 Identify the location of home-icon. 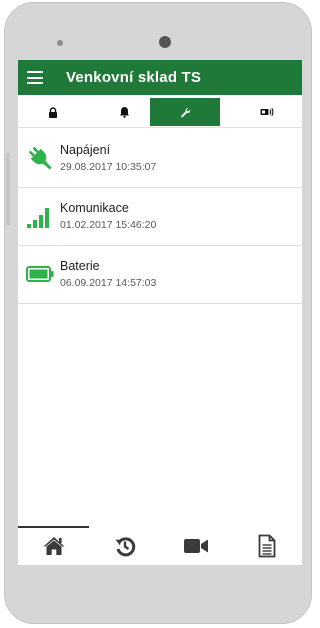
(53, 546).